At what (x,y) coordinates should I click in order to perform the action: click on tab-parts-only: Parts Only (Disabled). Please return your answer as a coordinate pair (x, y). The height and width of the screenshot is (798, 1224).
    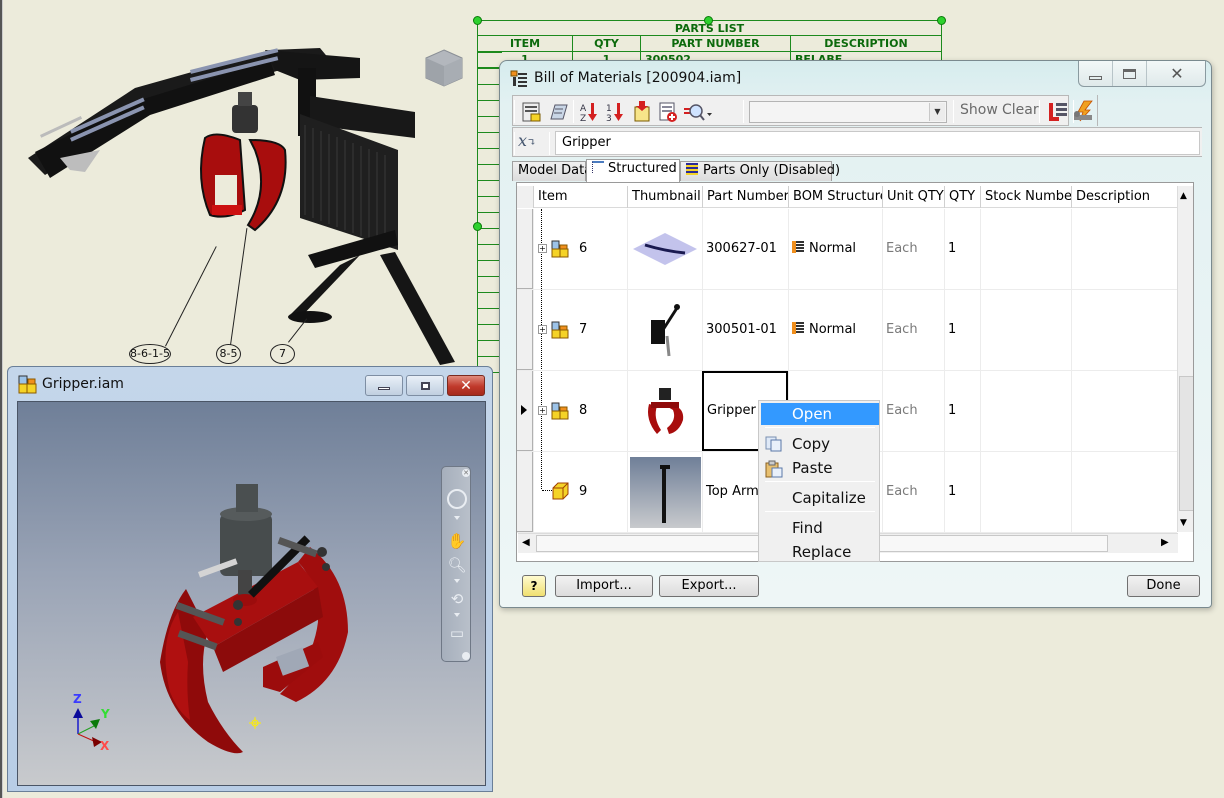
    Looking at the image, I should click on (760, 171).